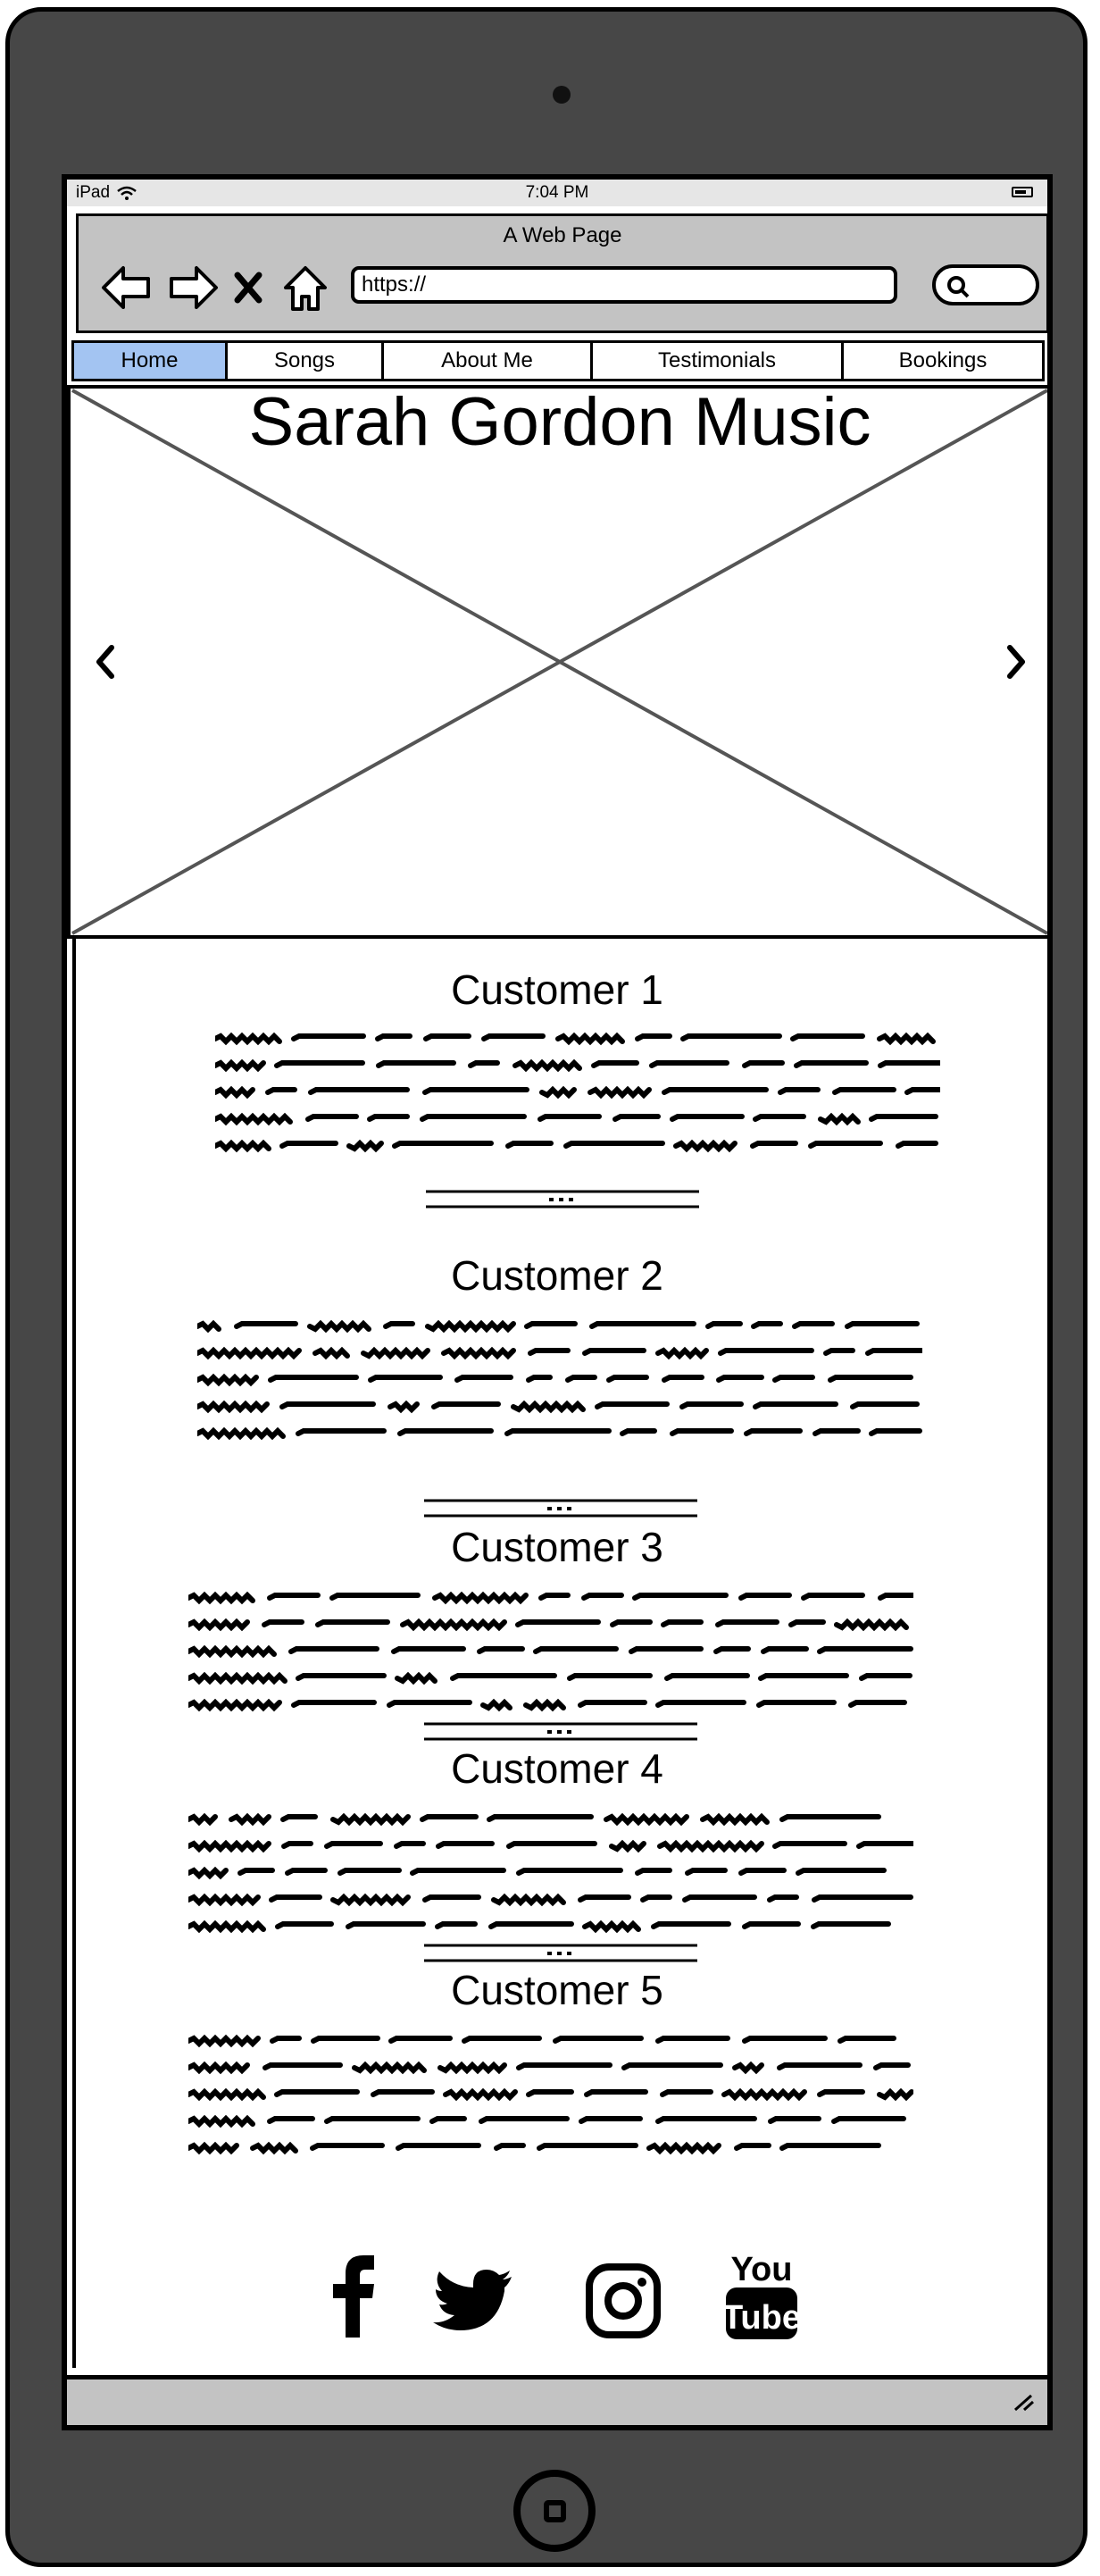  Describe the element at coordinates (555, 2511) in the screenshot. I see `home-button` at that location.